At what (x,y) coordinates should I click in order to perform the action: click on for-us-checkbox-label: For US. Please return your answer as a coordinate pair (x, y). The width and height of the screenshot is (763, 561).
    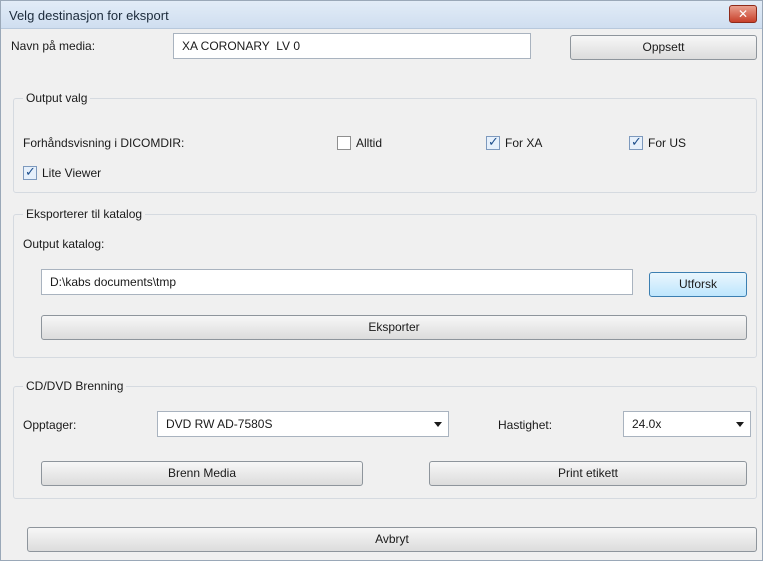
    Looking at the image, I should click on (667, 143).